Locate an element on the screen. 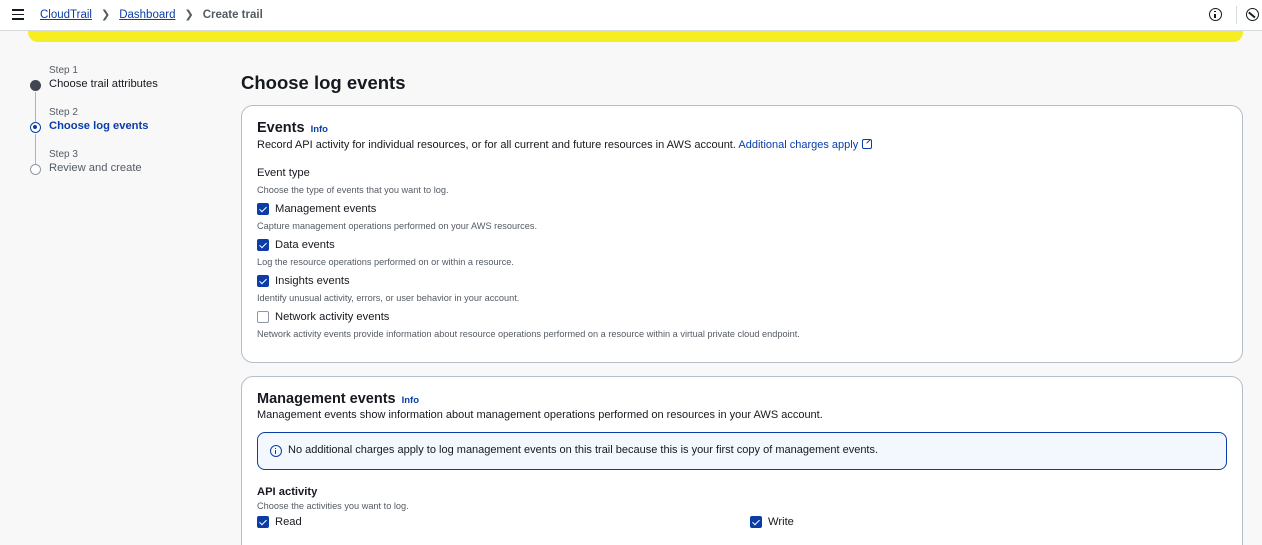 The height and width of the screenshot is (545, 1262). checkbox-unchecked-icon is located at coordinates (263, 317).